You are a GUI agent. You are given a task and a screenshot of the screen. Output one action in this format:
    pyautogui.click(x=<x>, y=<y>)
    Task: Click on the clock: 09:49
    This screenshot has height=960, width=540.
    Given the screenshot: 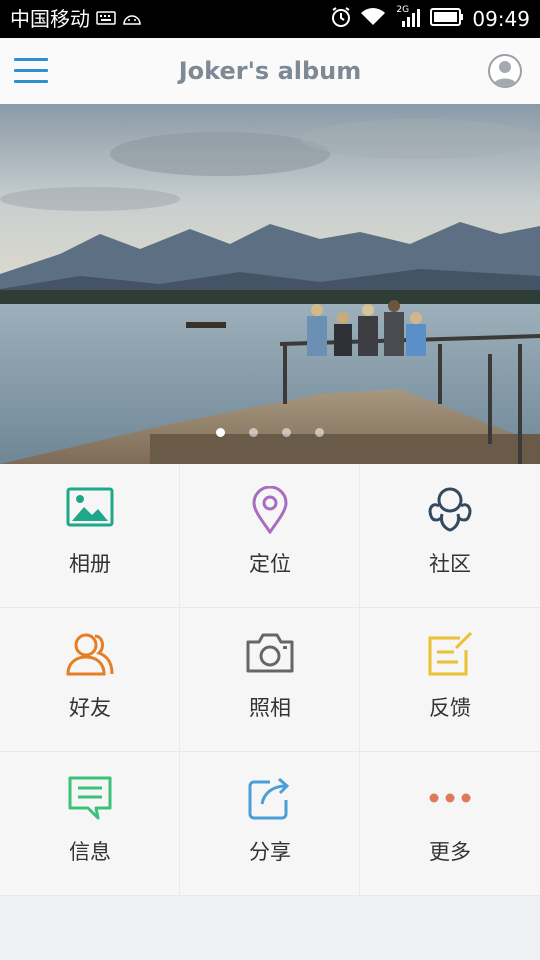 What is the action you would take?
    pyautogui.click(x=501, y=19)
    